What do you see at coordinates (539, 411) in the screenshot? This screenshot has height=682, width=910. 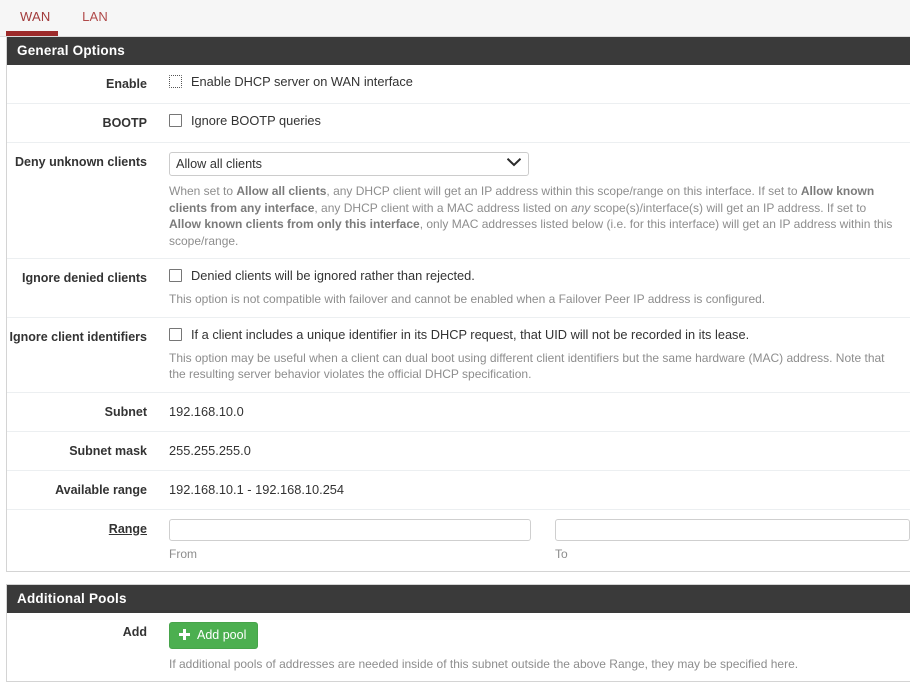 I see `subnet-value: 192.168.10.0` at bounding box center [539, 411].